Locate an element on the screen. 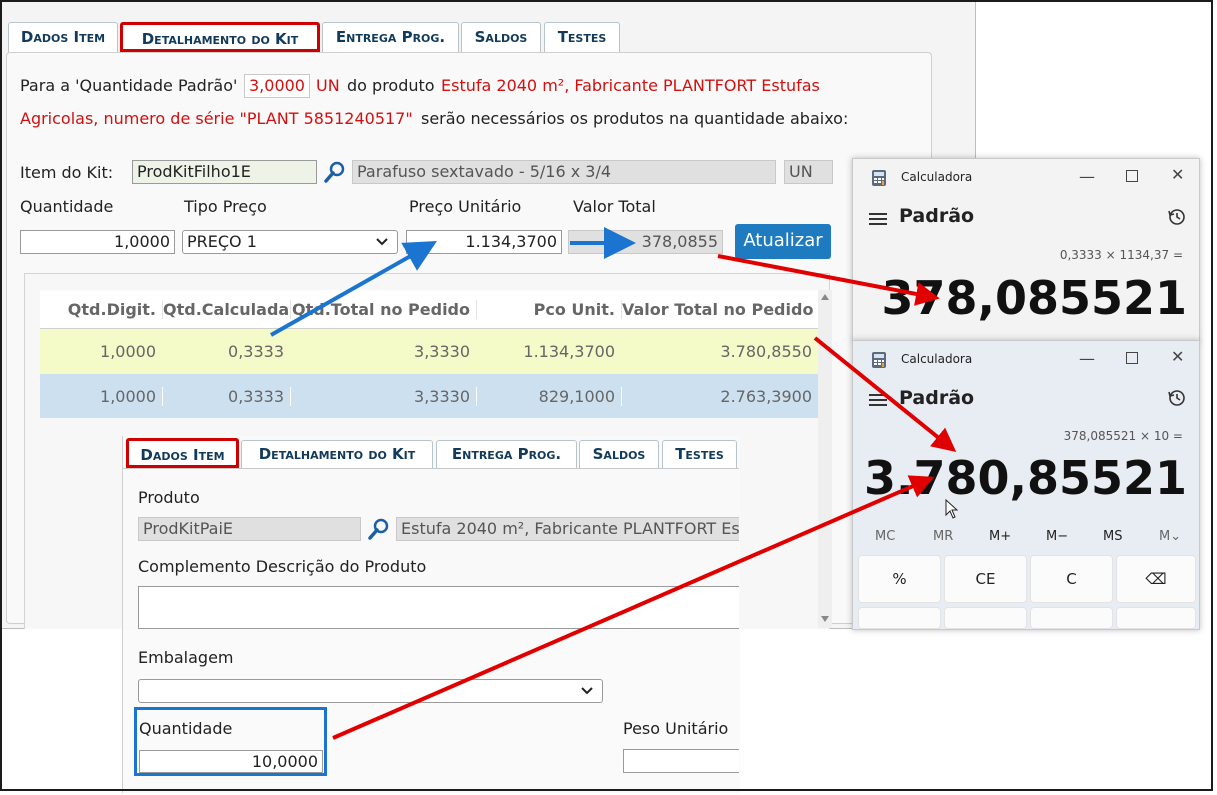  packaging-select is located at coordinates (370, 691).